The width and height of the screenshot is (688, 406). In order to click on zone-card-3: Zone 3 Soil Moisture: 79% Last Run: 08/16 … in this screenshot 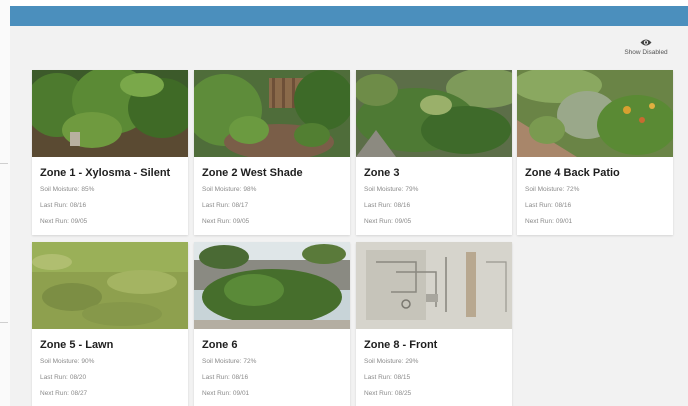, I will do `click(434, 152)`.